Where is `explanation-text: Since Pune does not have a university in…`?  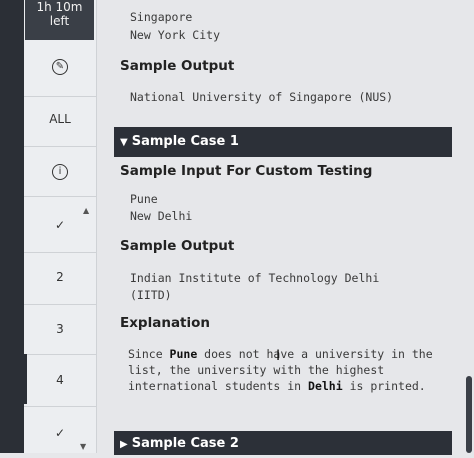 explanation-text: Since Pune does not have a university in… is located at coordinates (283, 370).